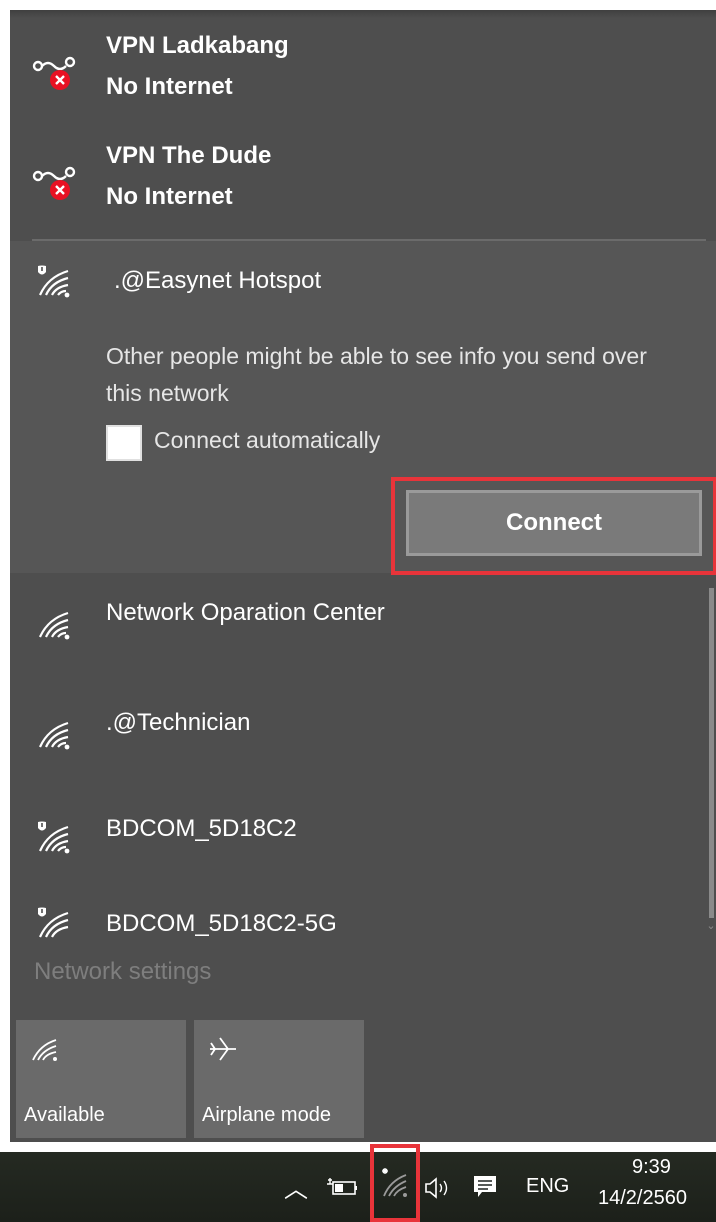 This screenshot has width=716, height=1222. I want to click on network-item: Network Oparation Center, so click(358, 628).